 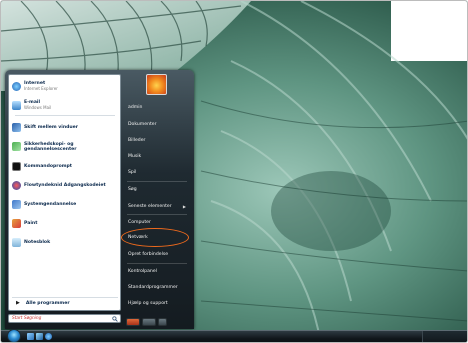 What do you see at coordinates (155, 237) in the screenshot?
I see `network-highlight-ring` at bounding box center [155, 237].